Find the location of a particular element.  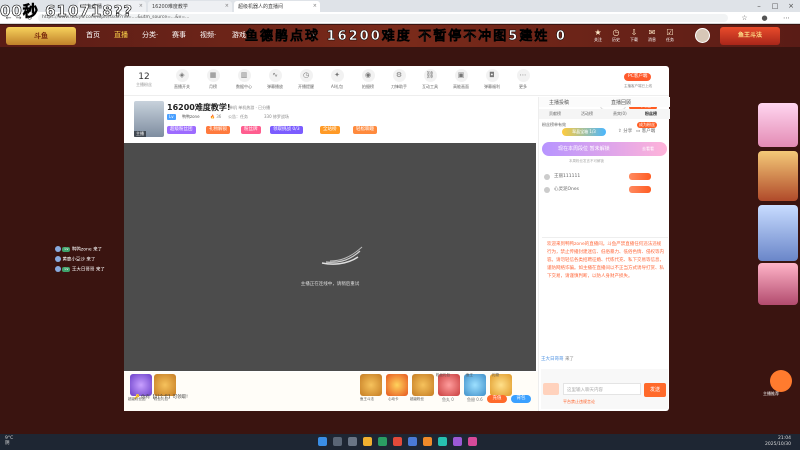

image-icon: ▣ is located at coordinates (461, 75).